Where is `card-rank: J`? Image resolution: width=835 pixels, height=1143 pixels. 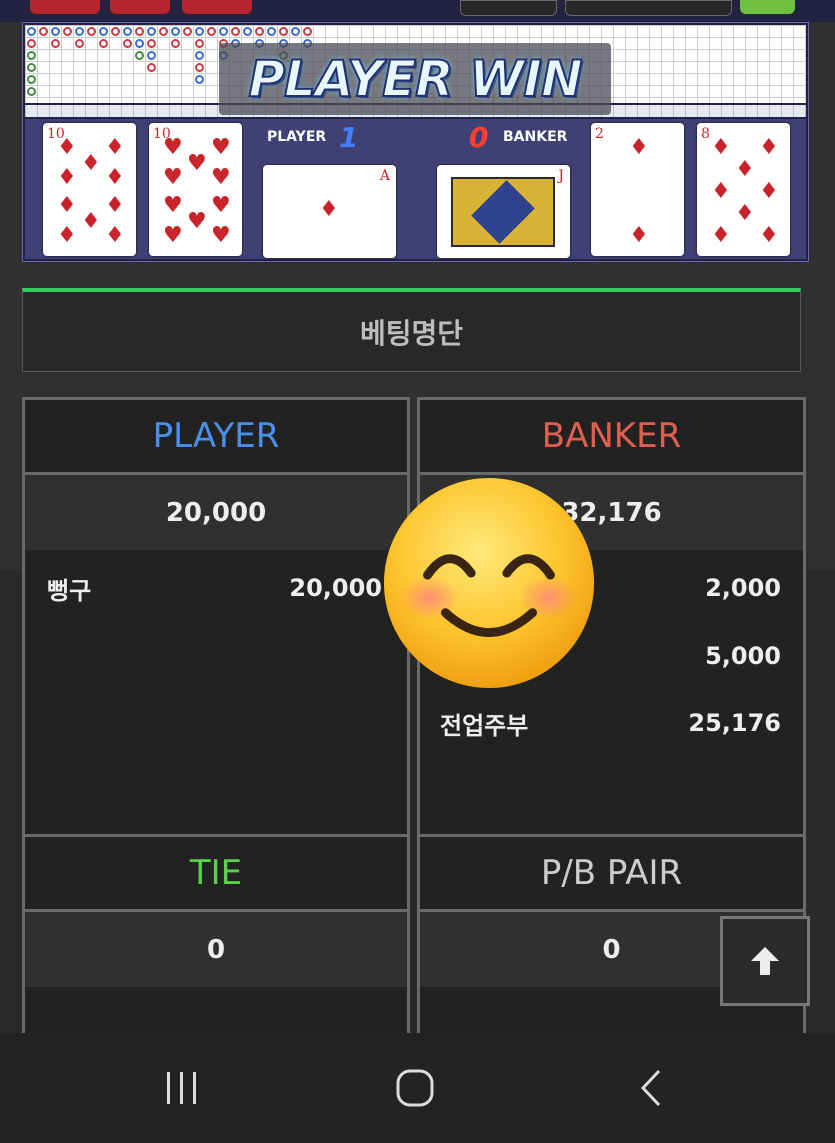 card-rank: J is located at coordinates (561, 176).